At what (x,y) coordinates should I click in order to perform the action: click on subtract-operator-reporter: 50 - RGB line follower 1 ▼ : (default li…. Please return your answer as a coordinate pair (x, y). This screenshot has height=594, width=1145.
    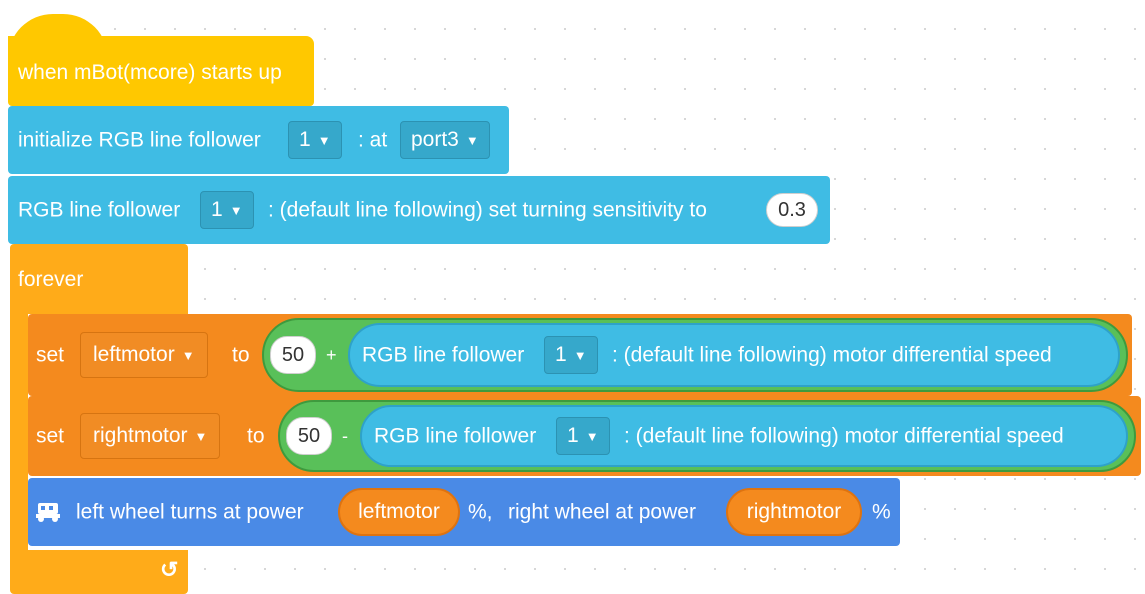
    Looking at the image, I should click on (707, 436).